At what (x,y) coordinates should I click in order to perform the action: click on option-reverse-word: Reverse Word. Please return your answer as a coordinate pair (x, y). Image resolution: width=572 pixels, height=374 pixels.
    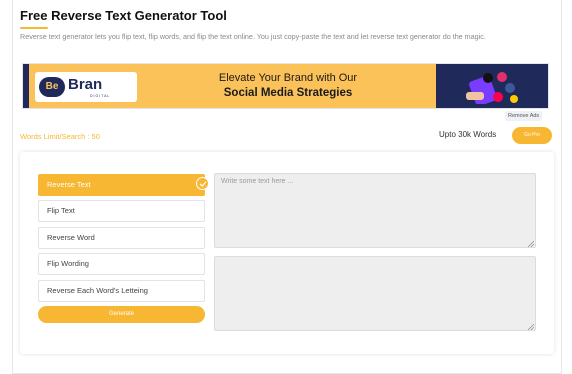
    Looking at the image, I should click on (121, 238).